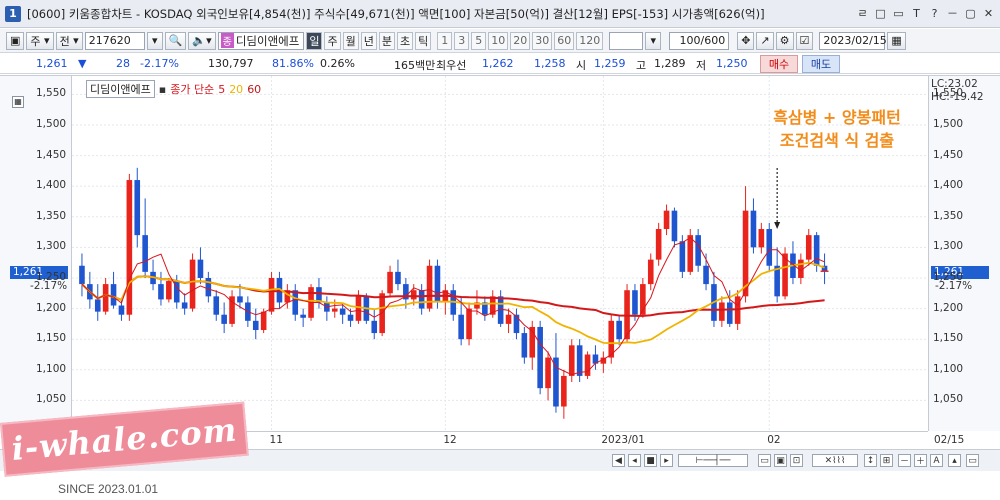 This screenshot has width=1000, height=500. I want to click on close-icon: ✕, so click(988, 13).